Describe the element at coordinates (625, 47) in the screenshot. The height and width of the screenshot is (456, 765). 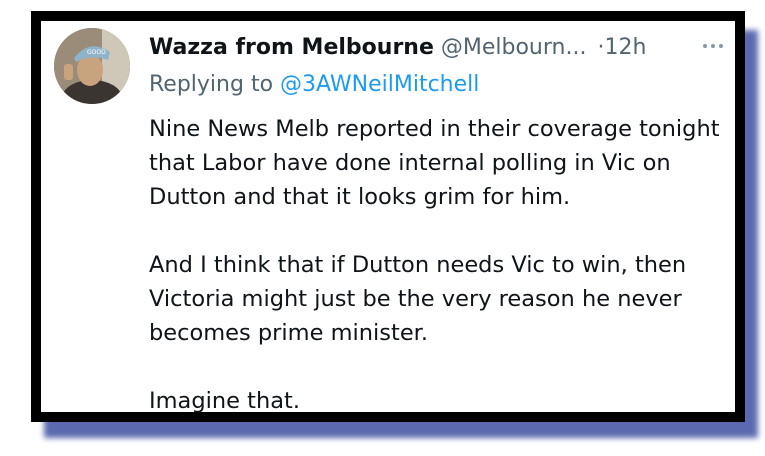
I see `timestamp: 12h` at that location.